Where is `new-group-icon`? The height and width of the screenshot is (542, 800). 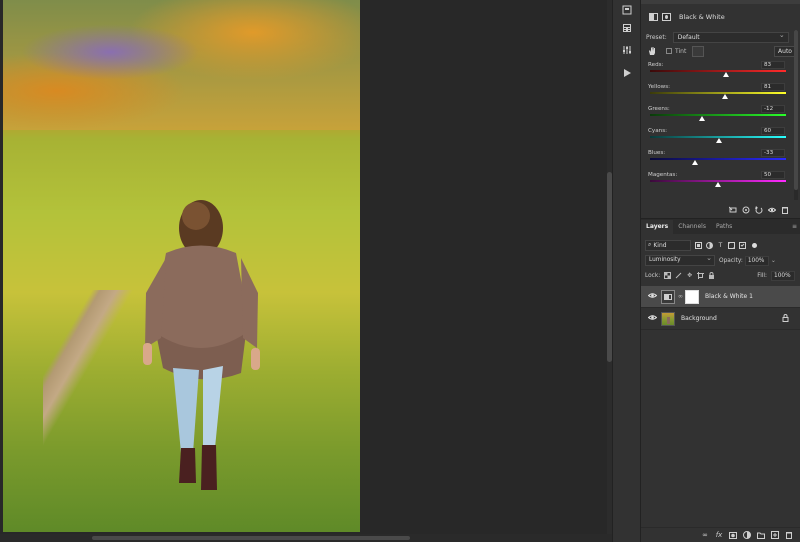
new-group-icon is located at coordinates (761, 535).